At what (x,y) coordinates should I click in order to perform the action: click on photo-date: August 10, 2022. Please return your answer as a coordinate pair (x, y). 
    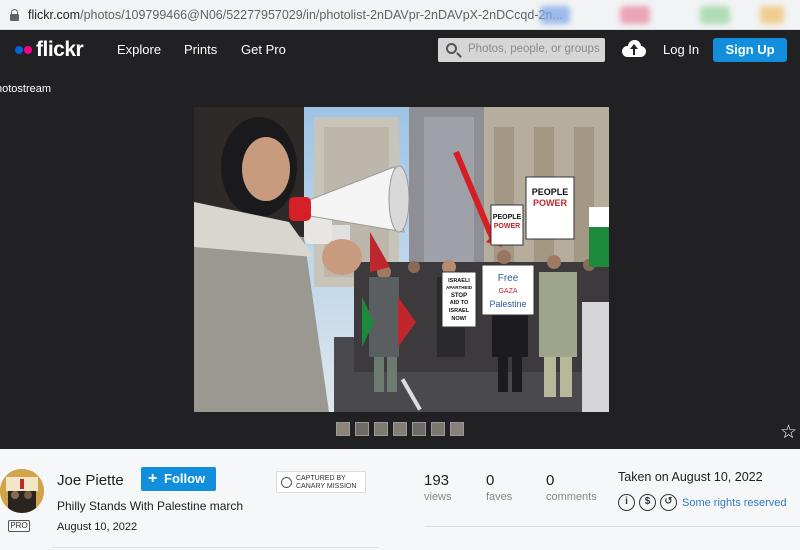
    Looking at the image, I should click on (97, 527).